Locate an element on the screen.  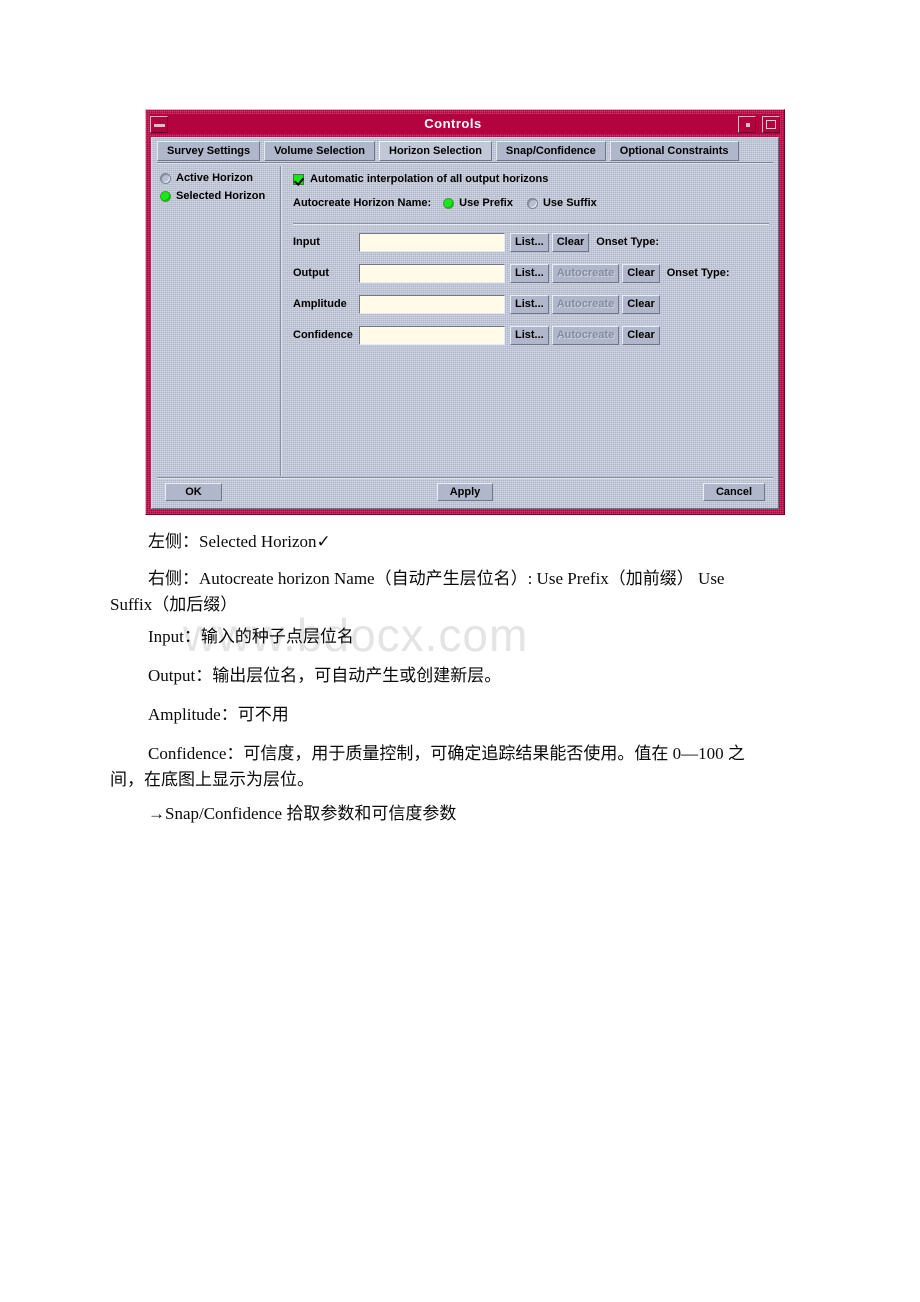
section-divider is located at coordinates (531, 224).